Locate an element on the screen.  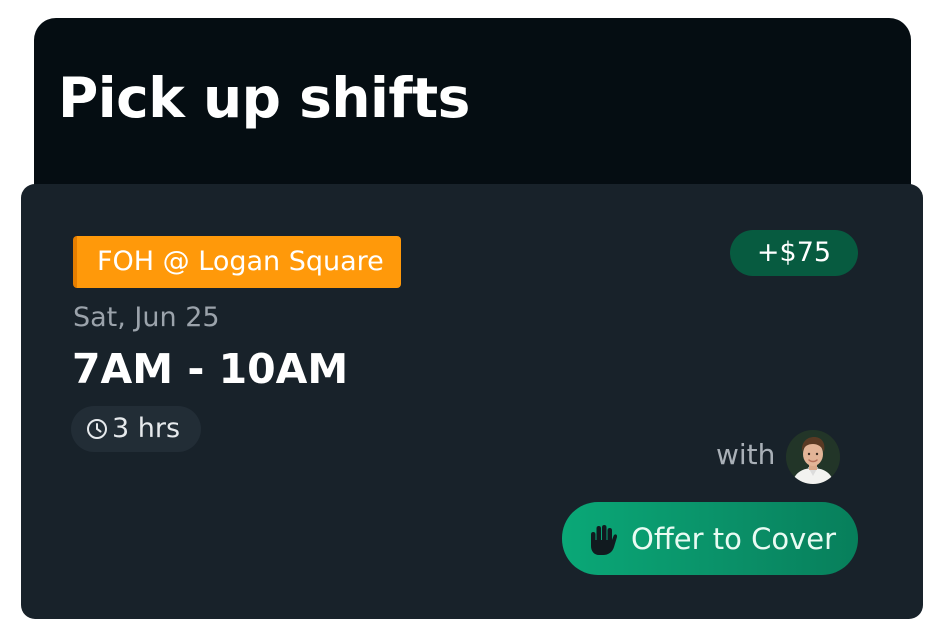
offer-to-cover-button: Offer to Cover is located at coordinates (710, 538).